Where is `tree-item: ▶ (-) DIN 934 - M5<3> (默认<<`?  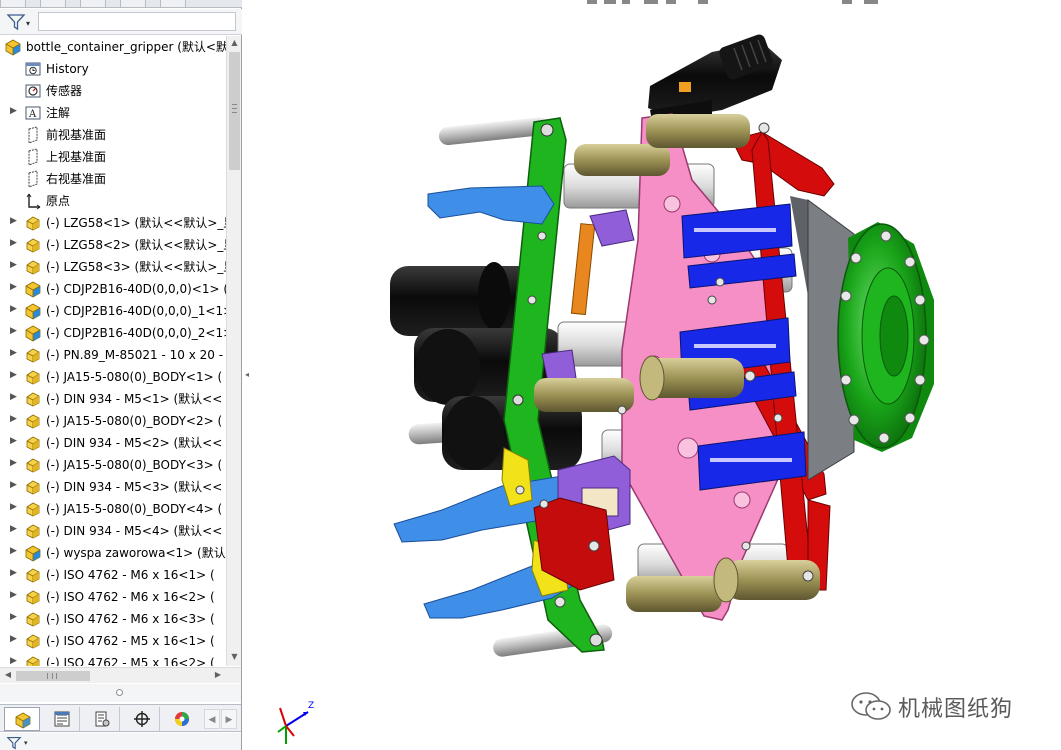 tree-item: ▶ (-) DIN 934 - M5<3> (默认<< is located at coordinates (113, 487).